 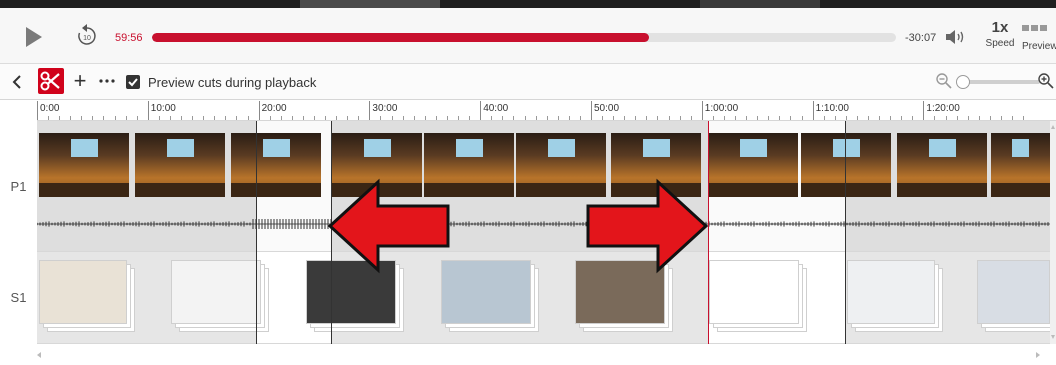 What do you see at coordinates (524, 37) in the screenshot?
I see `progress-bar` at bounding box center [524, 37].